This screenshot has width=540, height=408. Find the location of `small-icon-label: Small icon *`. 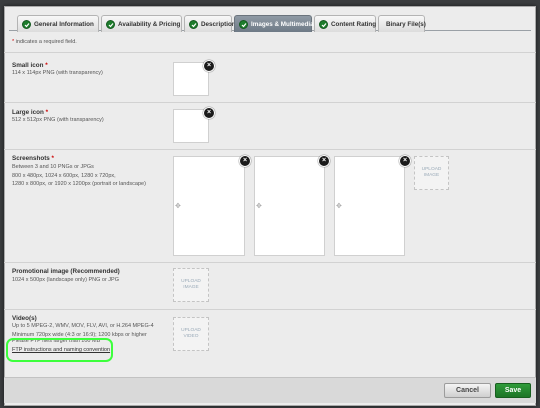

small-icon-label: Small icon * is located at coordinates (30, 65).